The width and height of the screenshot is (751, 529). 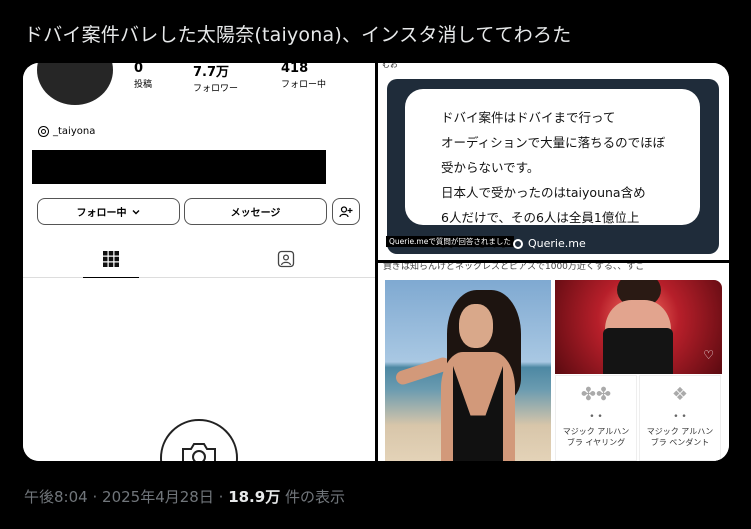 I want to click on answer-line: ドバイ案件はドバイまで行って, so click(x=528, y=117).